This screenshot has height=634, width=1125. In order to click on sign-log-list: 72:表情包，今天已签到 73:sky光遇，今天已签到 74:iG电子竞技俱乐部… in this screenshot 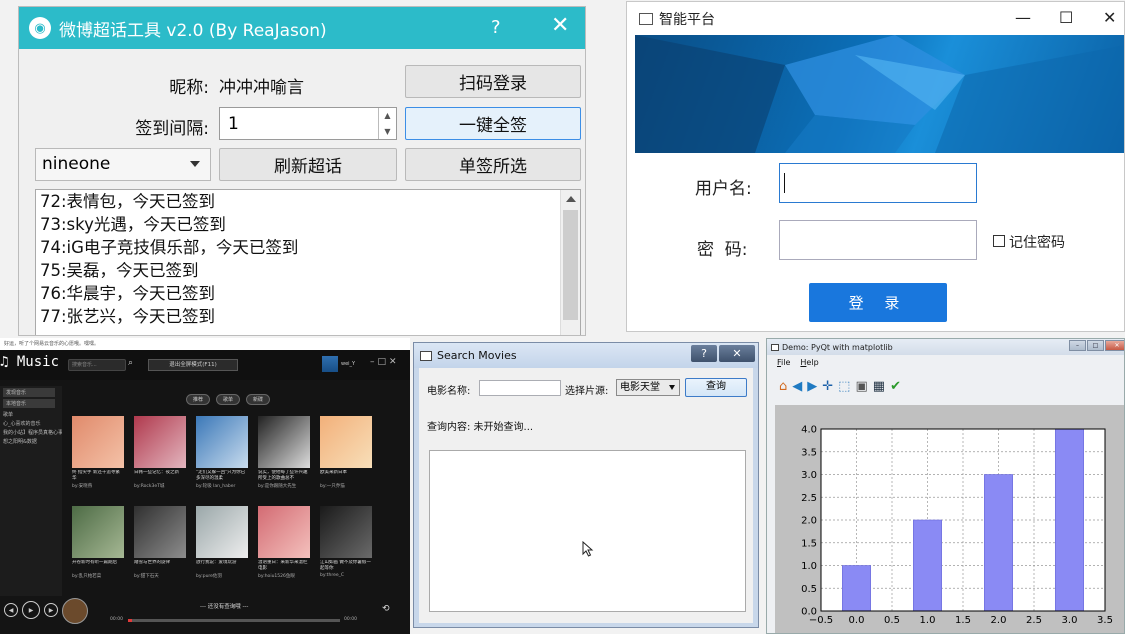, I will do `click(308, 262)`.